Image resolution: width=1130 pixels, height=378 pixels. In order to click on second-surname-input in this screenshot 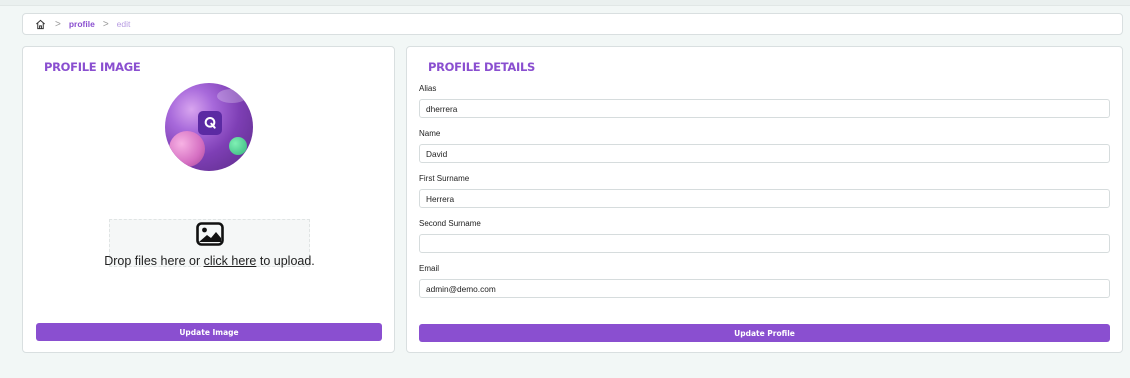, I will do `click(764, 243)`.